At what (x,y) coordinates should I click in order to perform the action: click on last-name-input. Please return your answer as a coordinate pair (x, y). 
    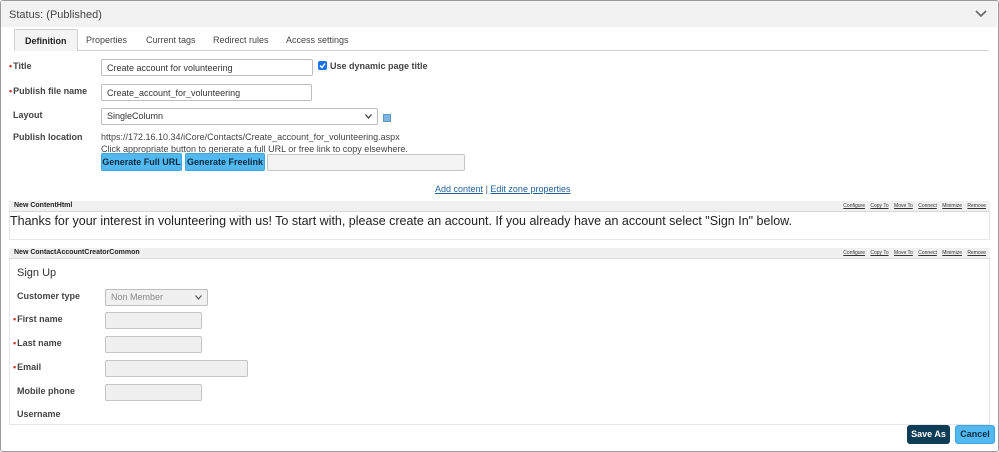
    Looking at the image, I should click on (153, 344).